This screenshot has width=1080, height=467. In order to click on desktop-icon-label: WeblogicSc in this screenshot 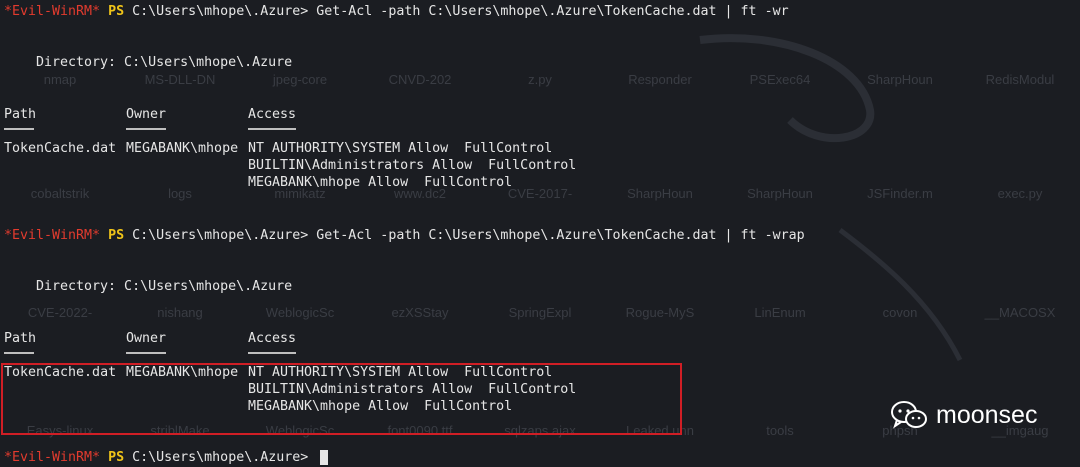, I will do `click(300, 312)`.